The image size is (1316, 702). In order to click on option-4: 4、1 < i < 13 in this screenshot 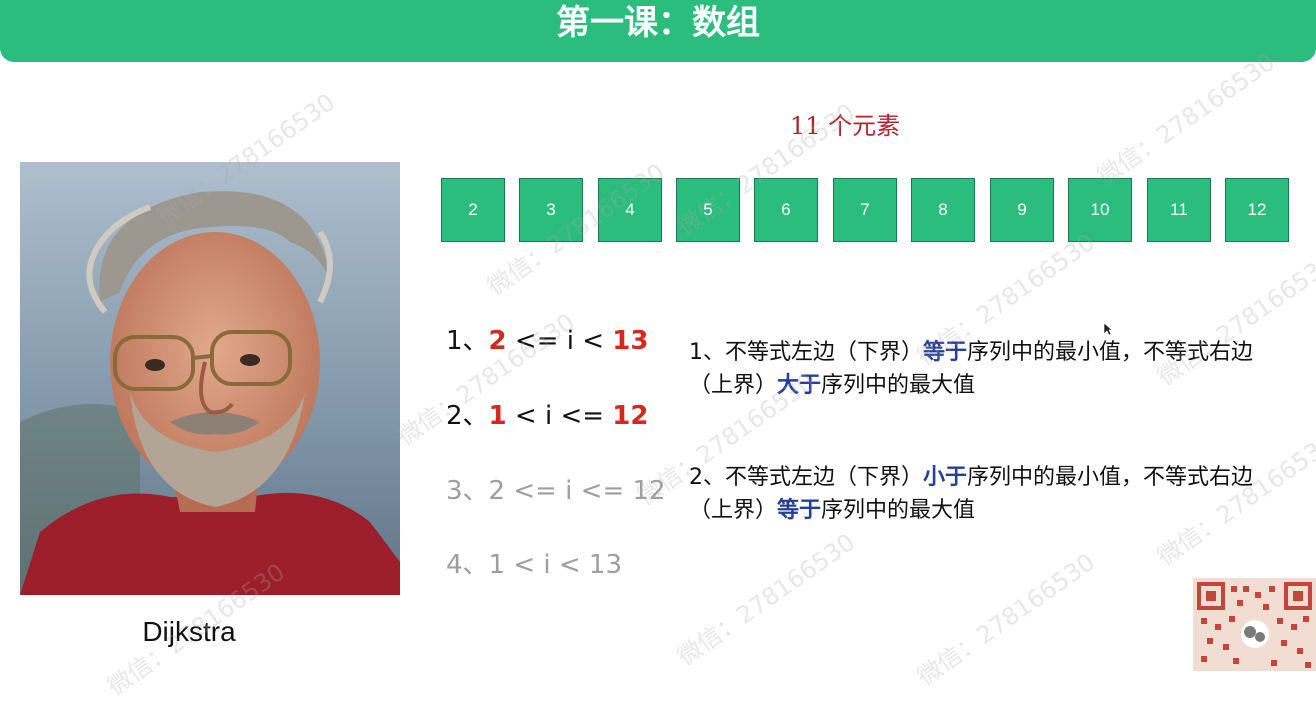, I will do `click(534, 565)`.